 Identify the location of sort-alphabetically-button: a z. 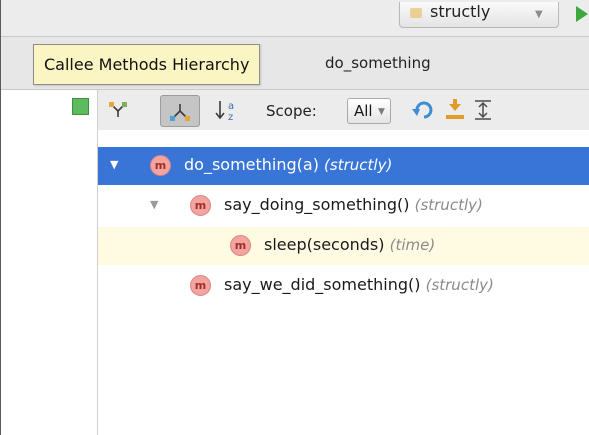
(227, 110).